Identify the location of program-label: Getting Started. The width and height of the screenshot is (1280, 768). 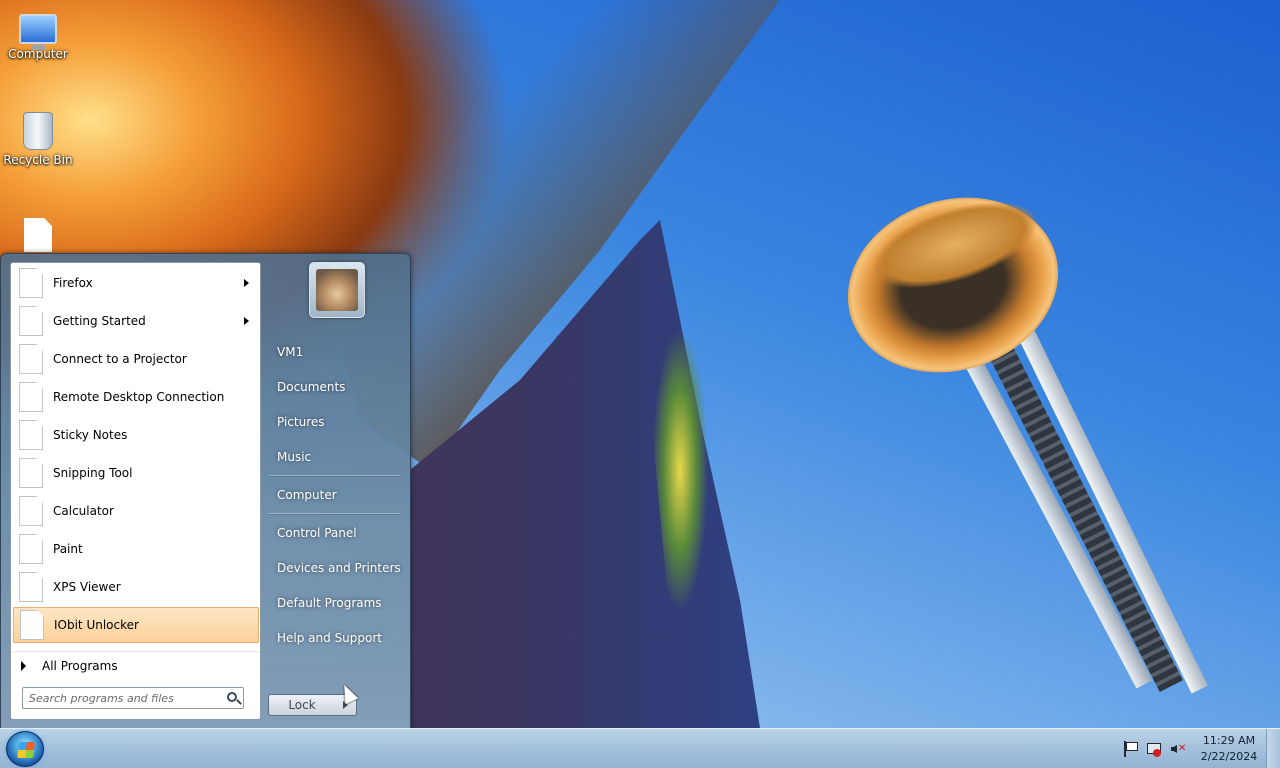
(99, 321).